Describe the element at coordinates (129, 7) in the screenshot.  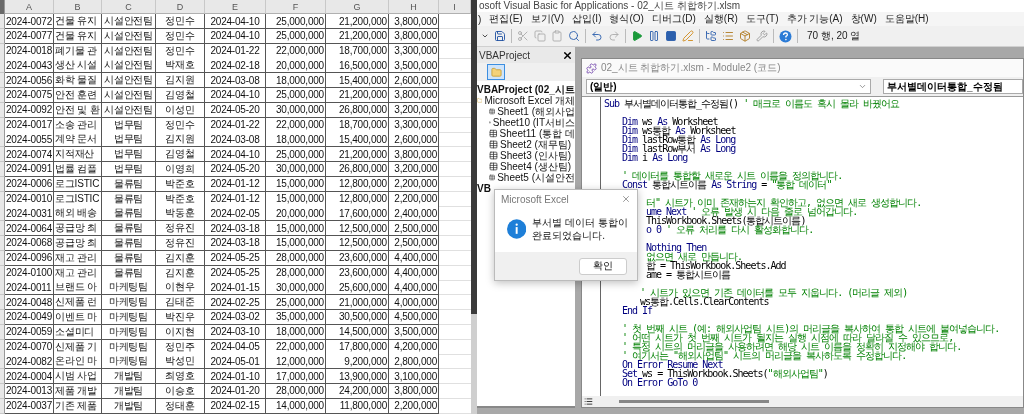
I see `column-header: C` at that location.